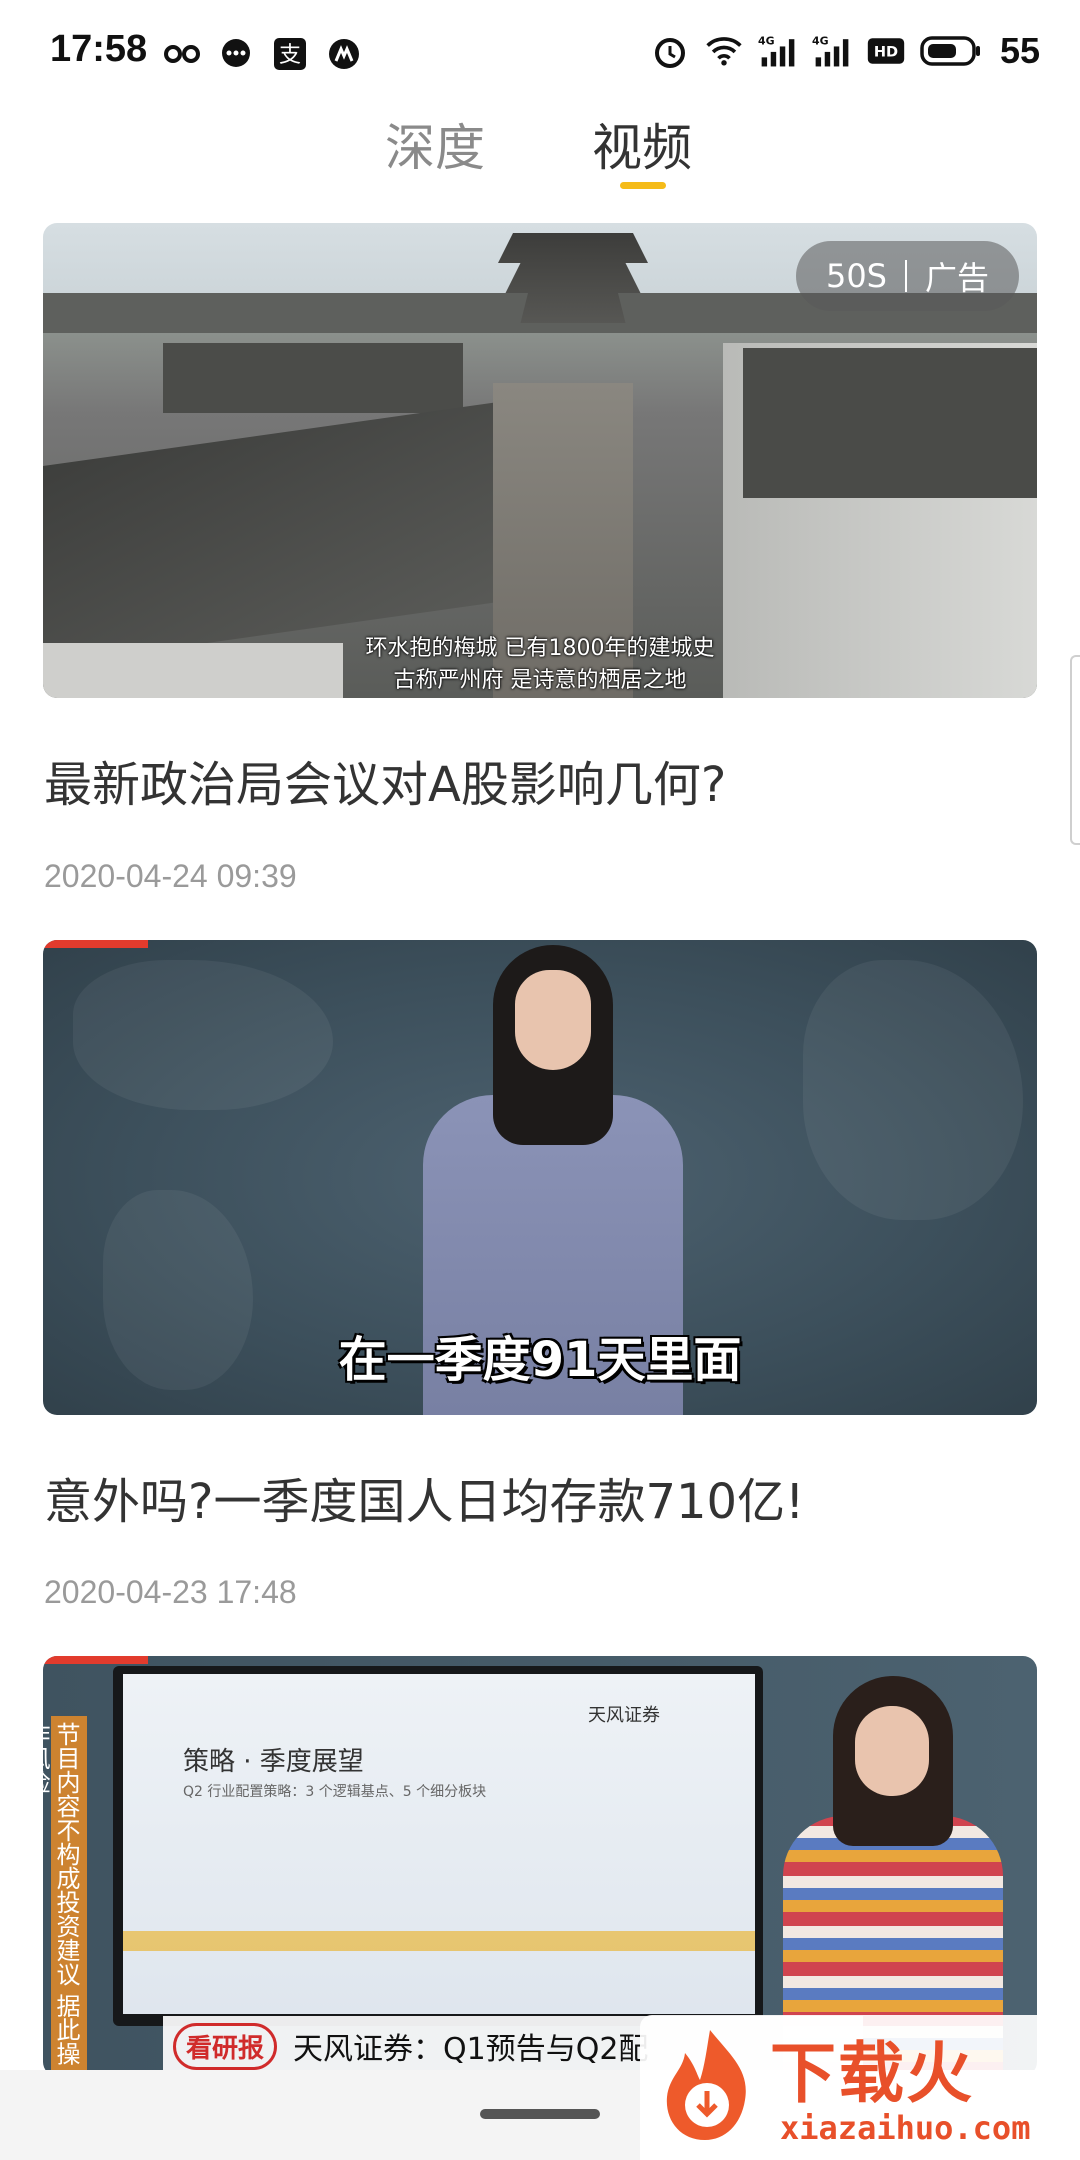 The image size is (1080, 2160). What do you see at coordinates (435, 144) in the screenshot?
I see `tab-depth: 深度` at bounding box center [435, 144].